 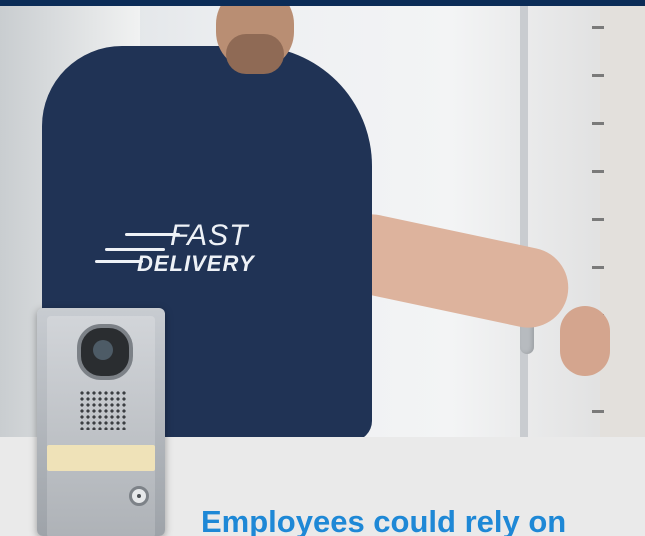 What do you see at coordinates (209, 235) in the screenshot?
I see `logo-fast-text: FAST` at bounding box center [209, 235].